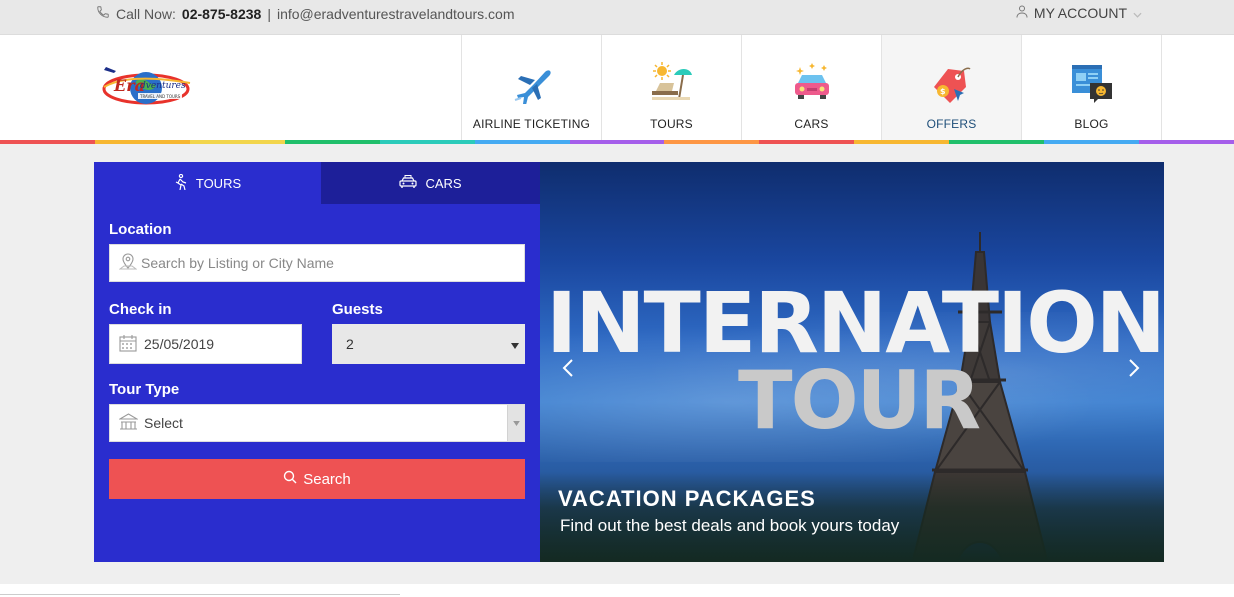 This screenshot has height=597, width=1234. Describe the element at coordinates (396, 14) in the screenshot. I see `email-link: info@eradventurestravelandtours.com` at that location.